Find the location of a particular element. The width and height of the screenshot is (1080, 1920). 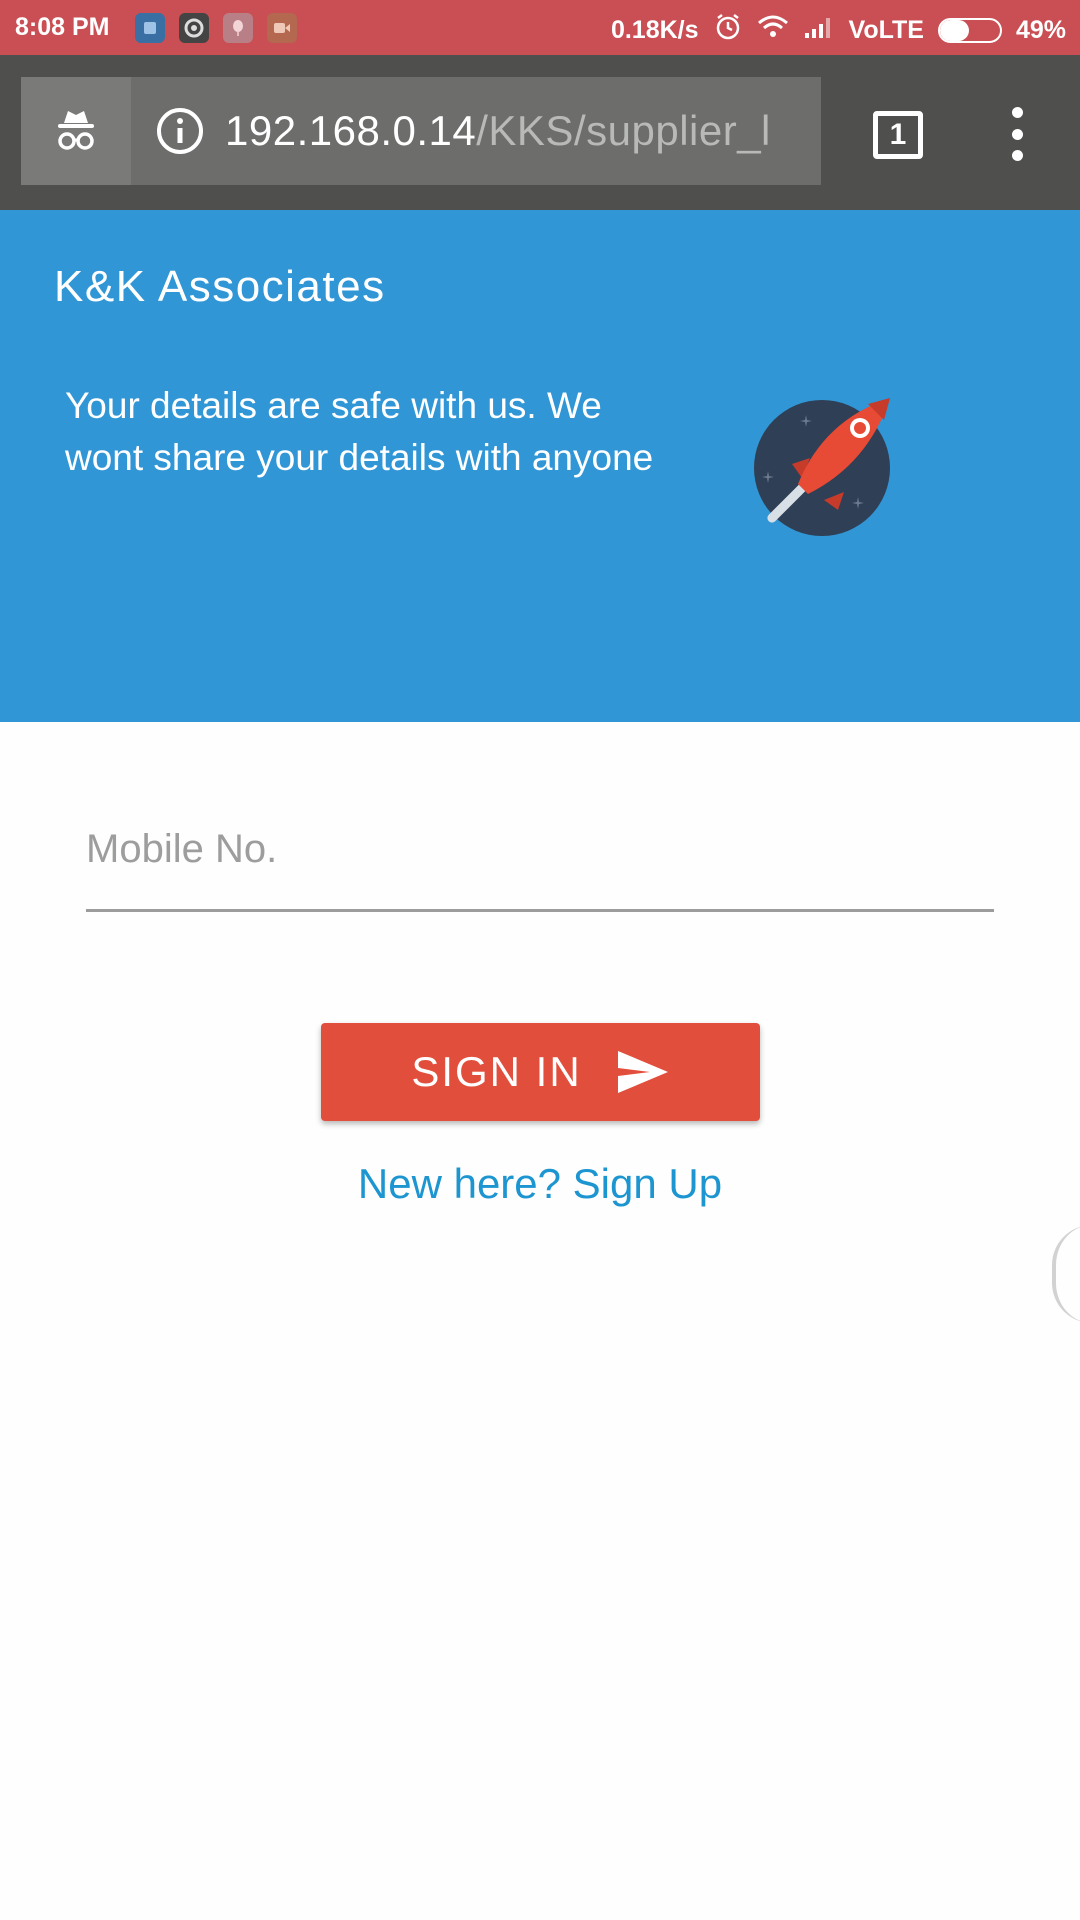

rocket-icon is located at coordinates (822, 467).